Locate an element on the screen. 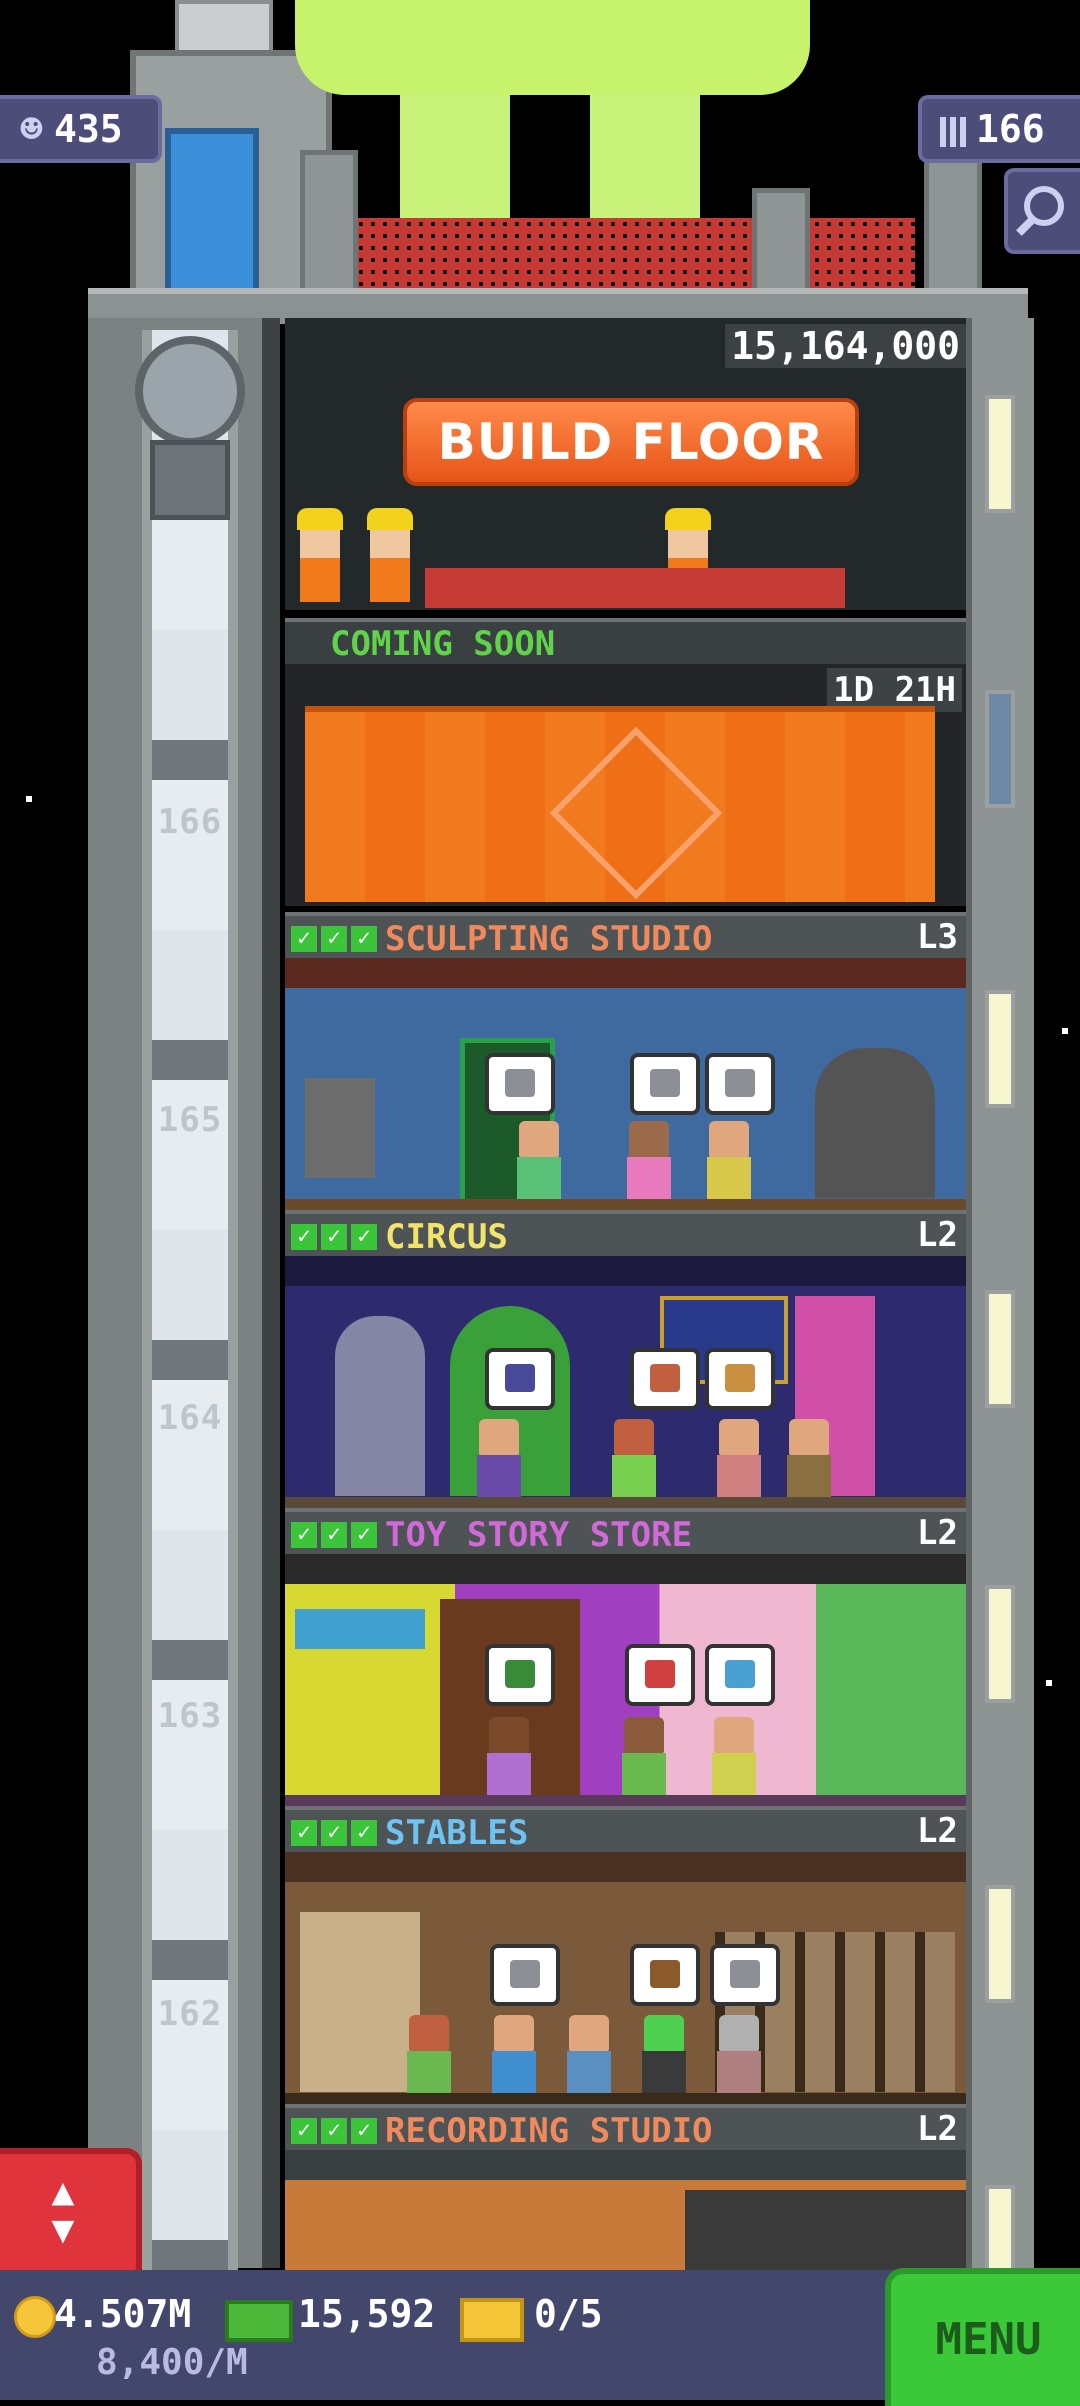 This screenshot has width=1080, height=2406. floor-room-recording-studio is located at coordinates (625, 2210).